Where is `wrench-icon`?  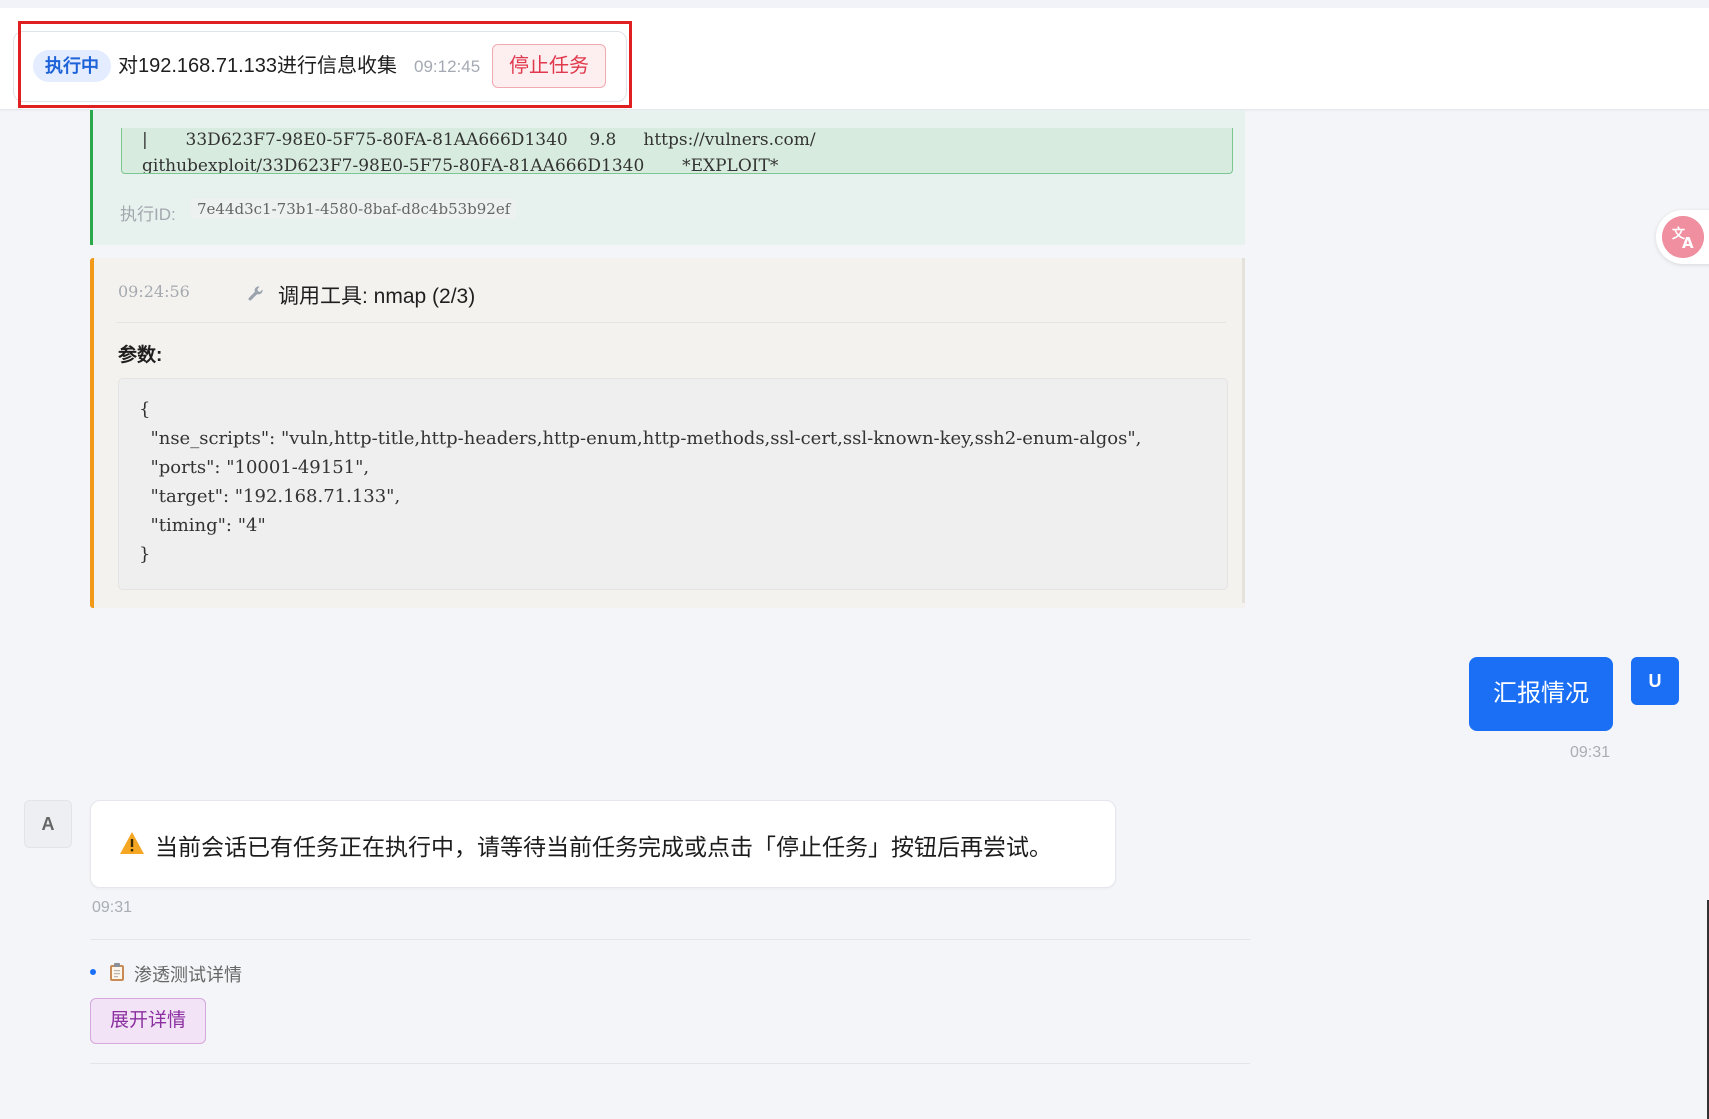 wrench-icon is located at coordinates (256, 294).